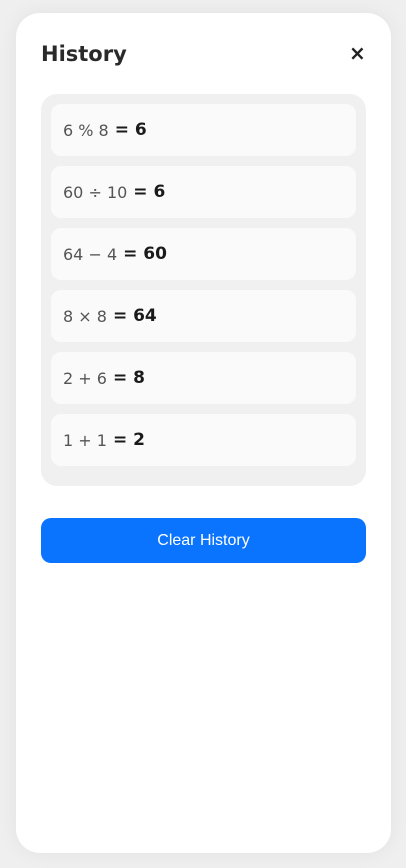 Image resolution: width=406 pixels, height=868 pixels. Describe the element at coordinates (203, 130) in the screenshot. I see `list-item: 6 % 8 = 6` at that location.